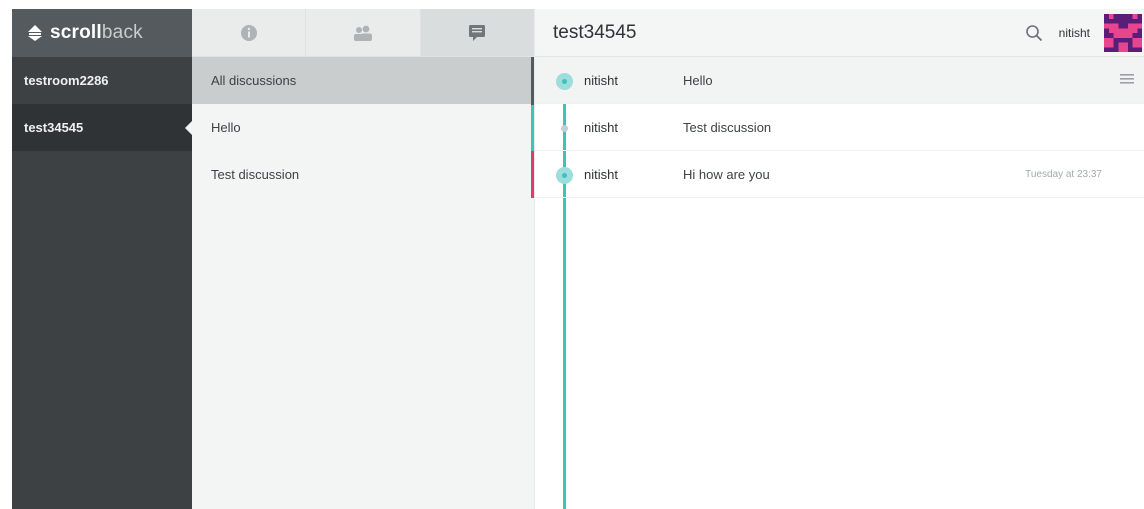  I want to click on message-text: Hi how are you, so click(726, 174).